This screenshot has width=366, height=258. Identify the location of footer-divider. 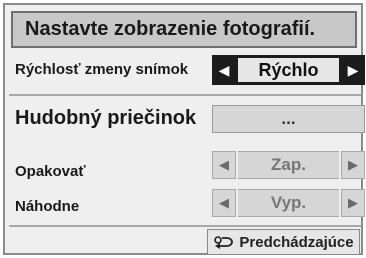
(185, 226).